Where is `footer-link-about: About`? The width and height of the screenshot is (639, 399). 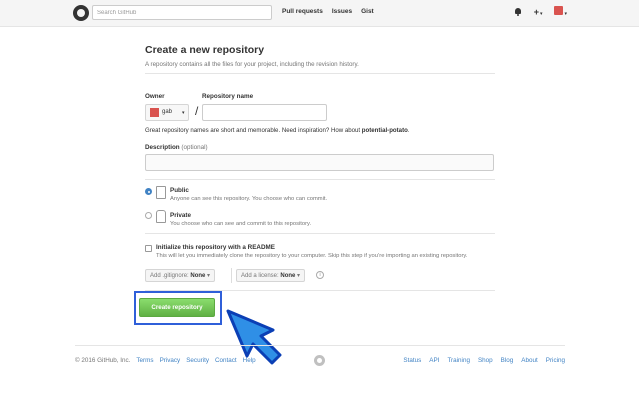
footer-link-about: About is located at coordinates (529, 360).